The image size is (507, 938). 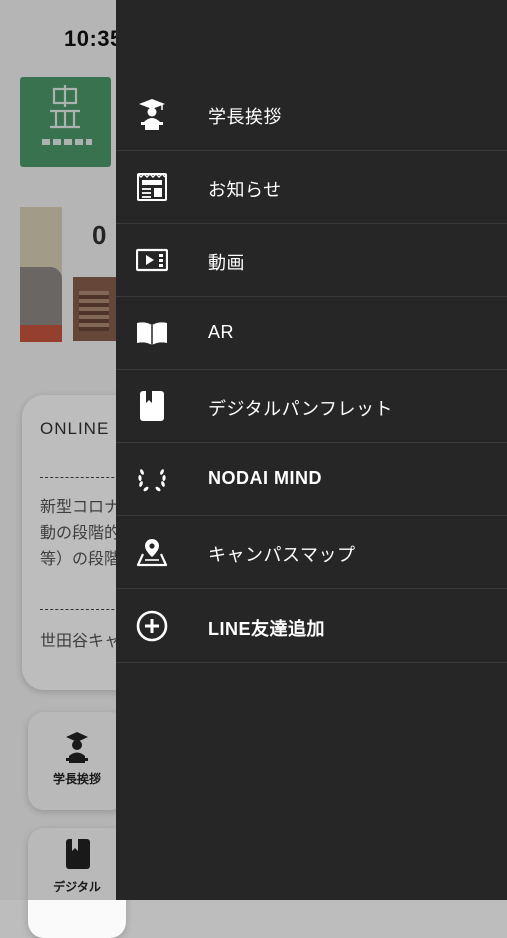 What do you see at coordinates (152, 260) in the screenshot?
I see `video-icon` at bounding box center [152, 260].